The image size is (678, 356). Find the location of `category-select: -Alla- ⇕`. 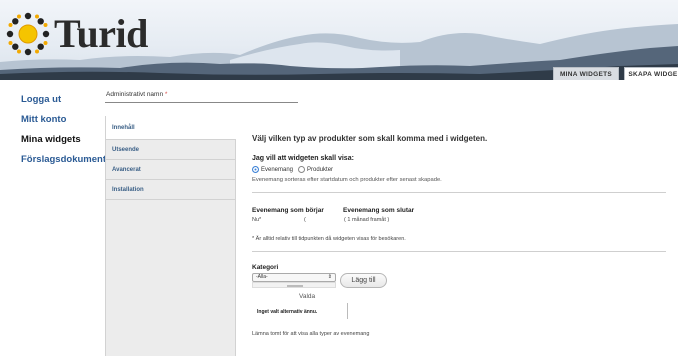

category-select: -Alla- ⇕ is located at coordinates (294, 277).